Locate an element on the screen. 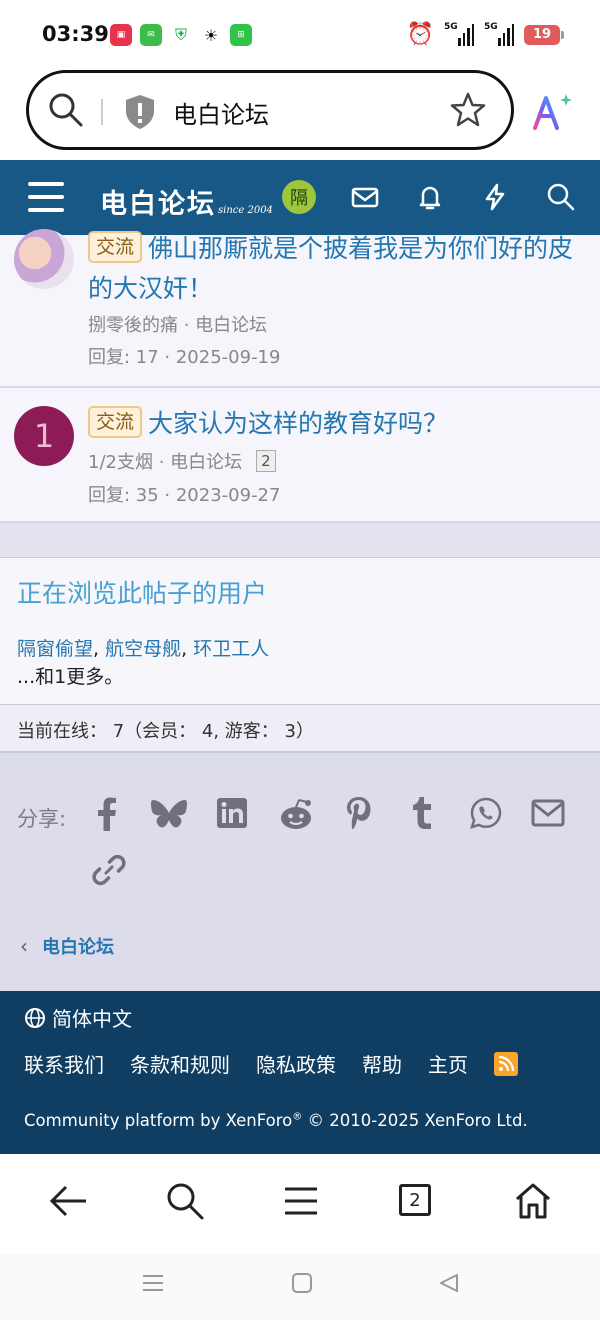 The height and width of the screenshot is (1320, 600). status-time: 03:39 is located at coordinates (75, 34).